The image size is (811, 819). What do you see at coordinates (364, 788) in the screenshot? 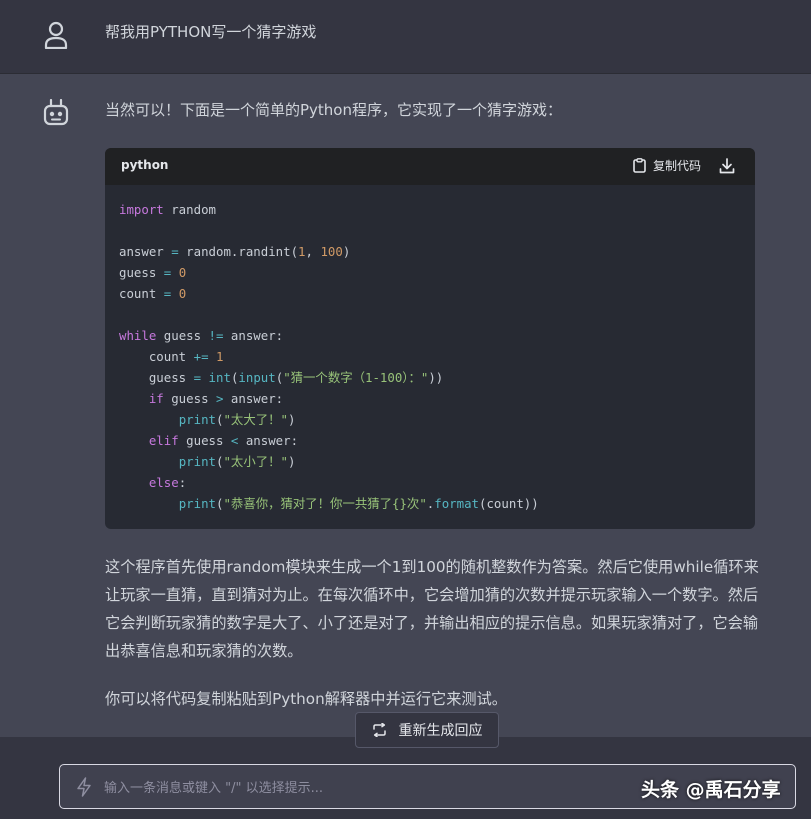
I see `message-input` at bounding box center [364, 788].